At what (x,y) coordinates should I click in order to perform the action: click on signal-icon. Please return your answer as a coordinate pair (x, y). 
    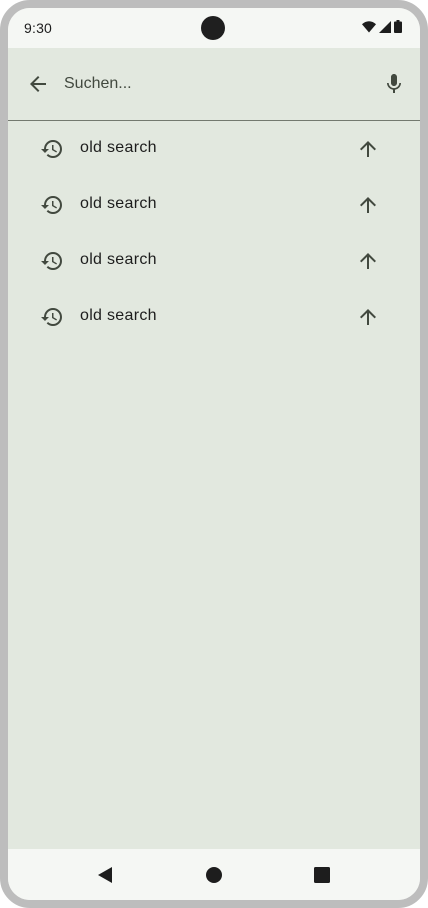
    Looking at the image, I should click on (385, 26).